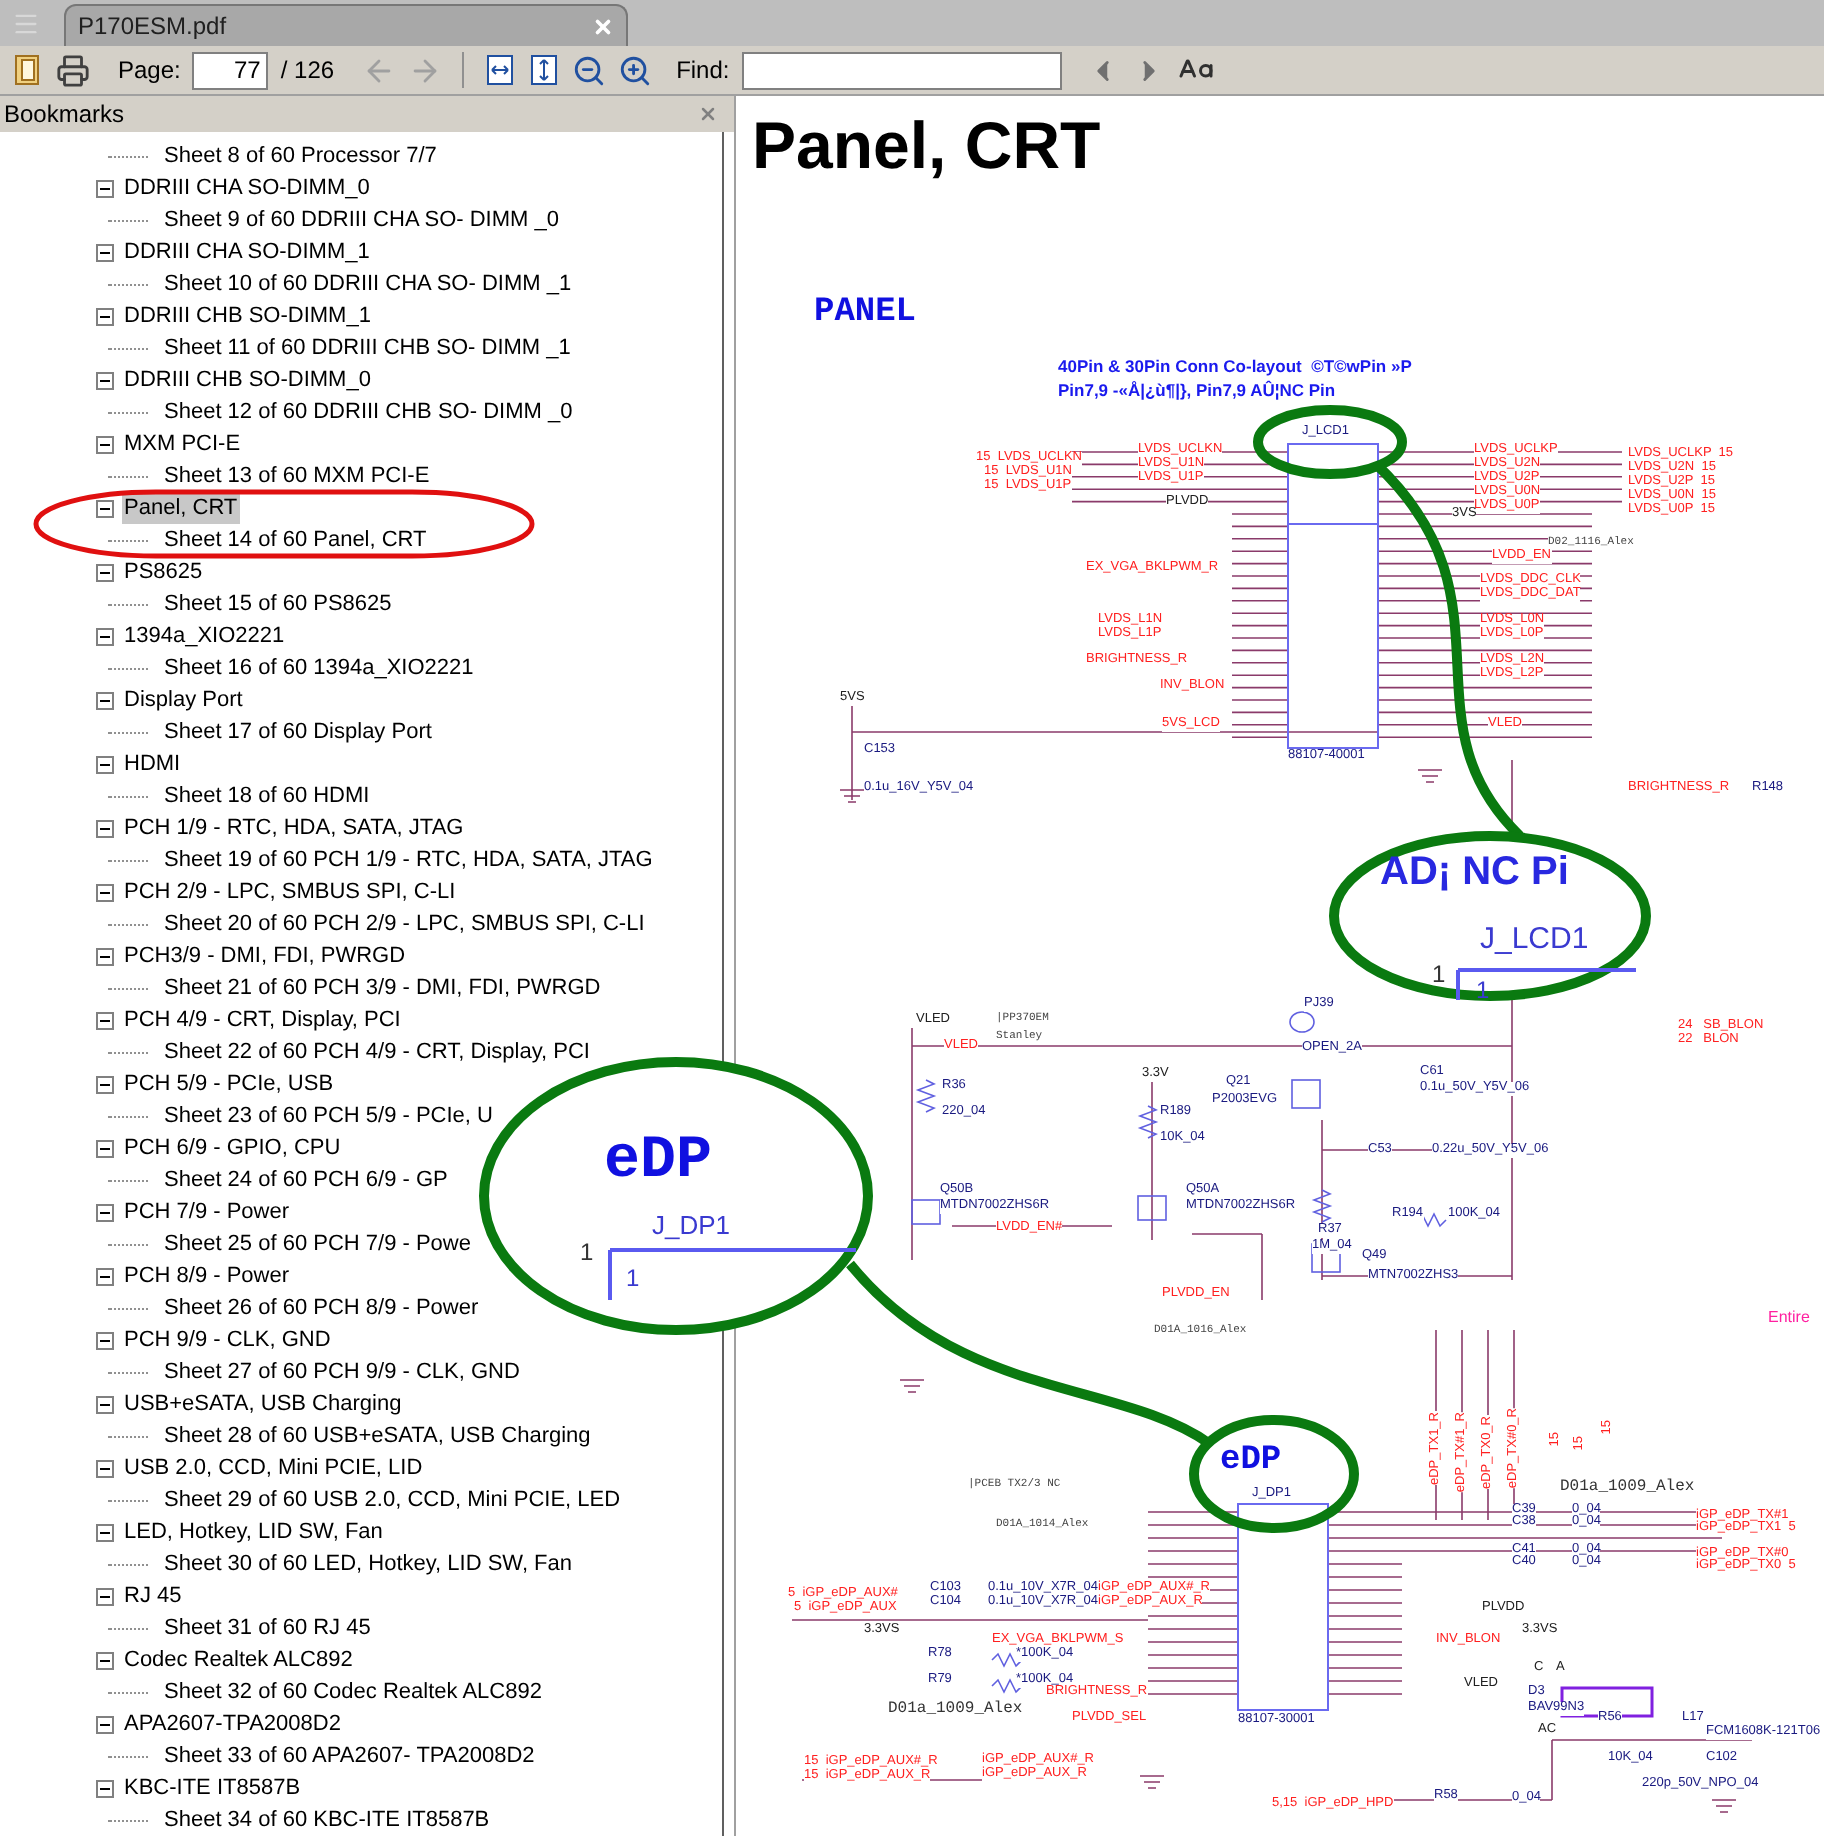  Describe the element at coordinates (182, 444) in the screenshot. I see `bookmark-item: MXM PCI-E` at that location.